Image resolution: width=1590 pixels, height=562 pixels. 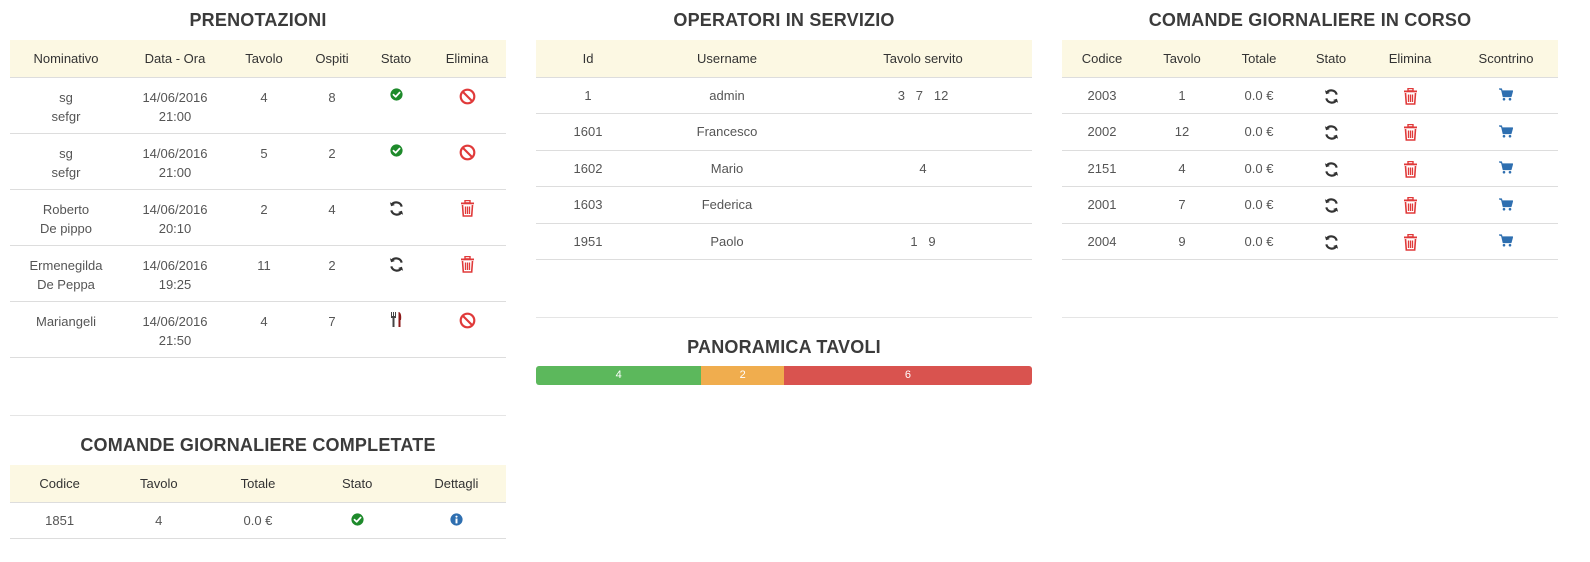 I want to click on info-circle-icon, so click(x=456, y=521).